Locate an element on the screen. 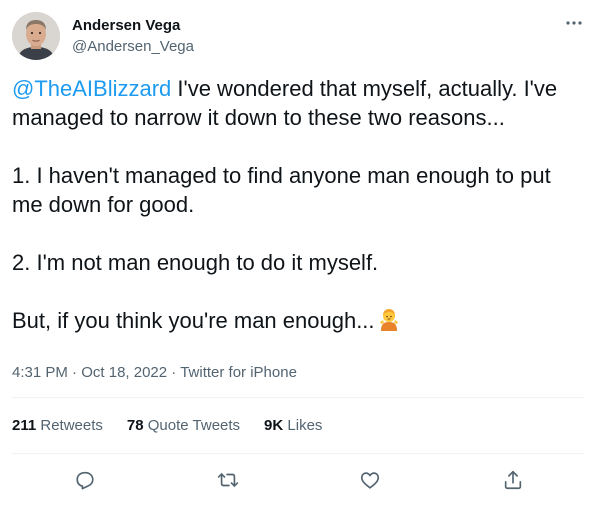  user-handle: @Andersen_Vega is located at coordinates (133, 47).